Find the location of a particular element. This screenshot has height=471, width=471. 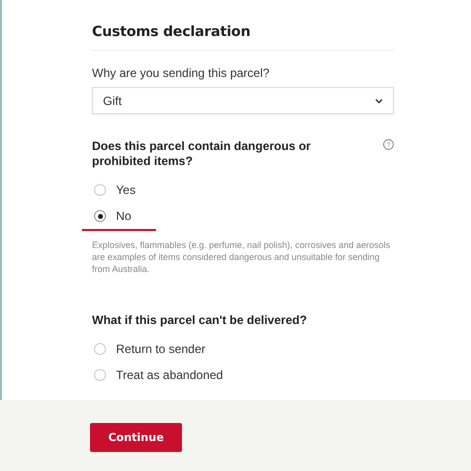

question: What if this parcel can't be delivered? is located at coordinates (200, 320).